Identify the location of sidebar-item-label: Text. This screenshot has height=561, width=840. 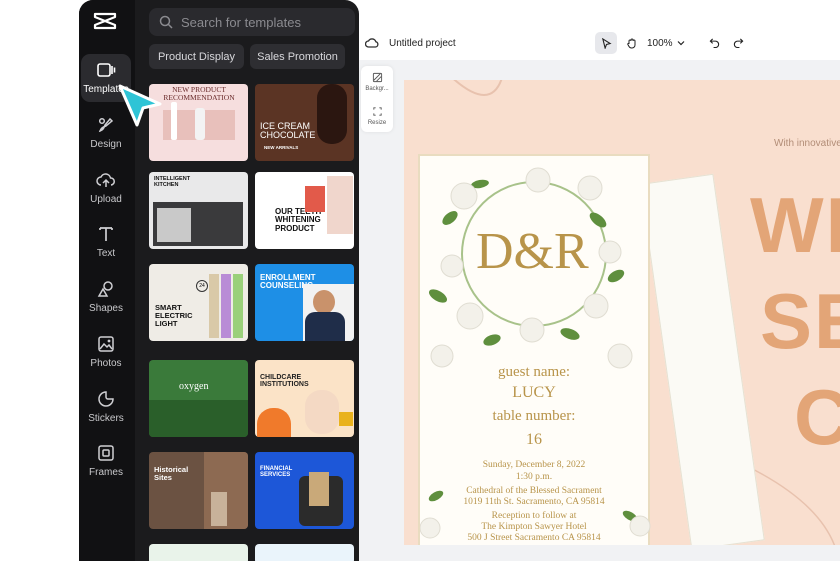
(106, 253).